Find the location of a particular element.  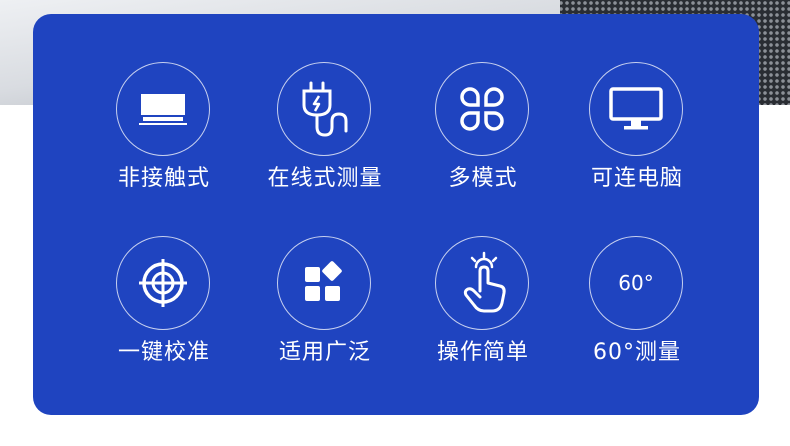

feature-label: 在线式测量 is located at coordinates (325, 178).